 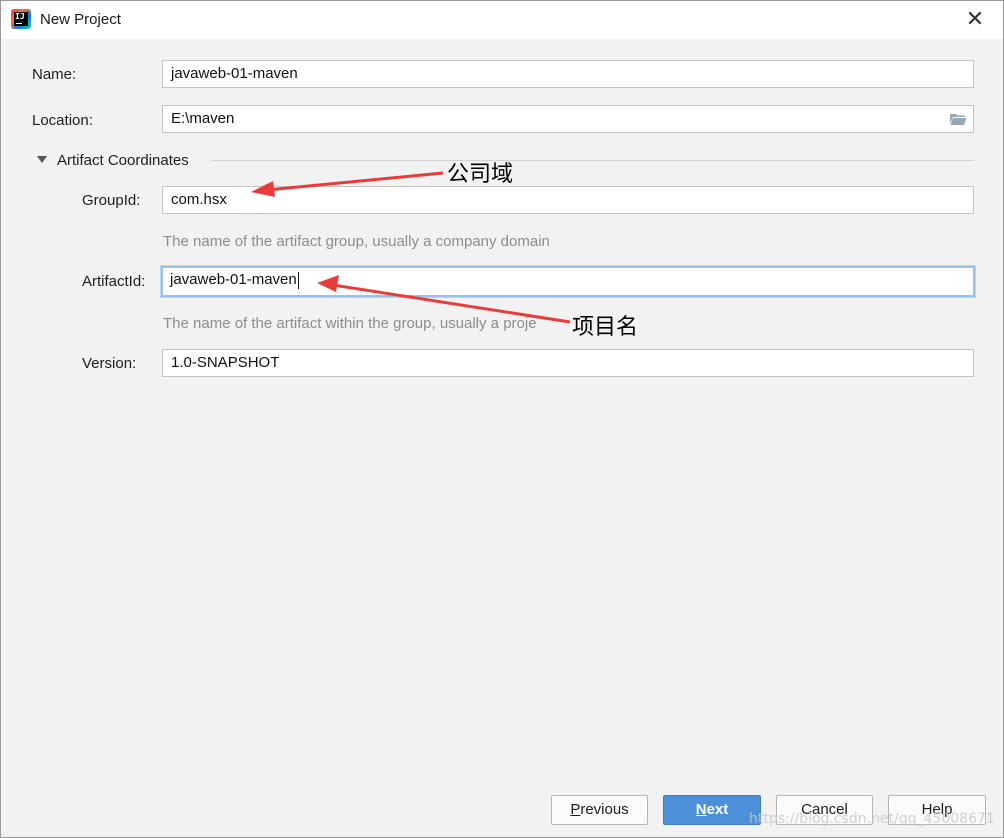 I want to click on name-value: javaweb-01-maven, so click(x=234, y=73).